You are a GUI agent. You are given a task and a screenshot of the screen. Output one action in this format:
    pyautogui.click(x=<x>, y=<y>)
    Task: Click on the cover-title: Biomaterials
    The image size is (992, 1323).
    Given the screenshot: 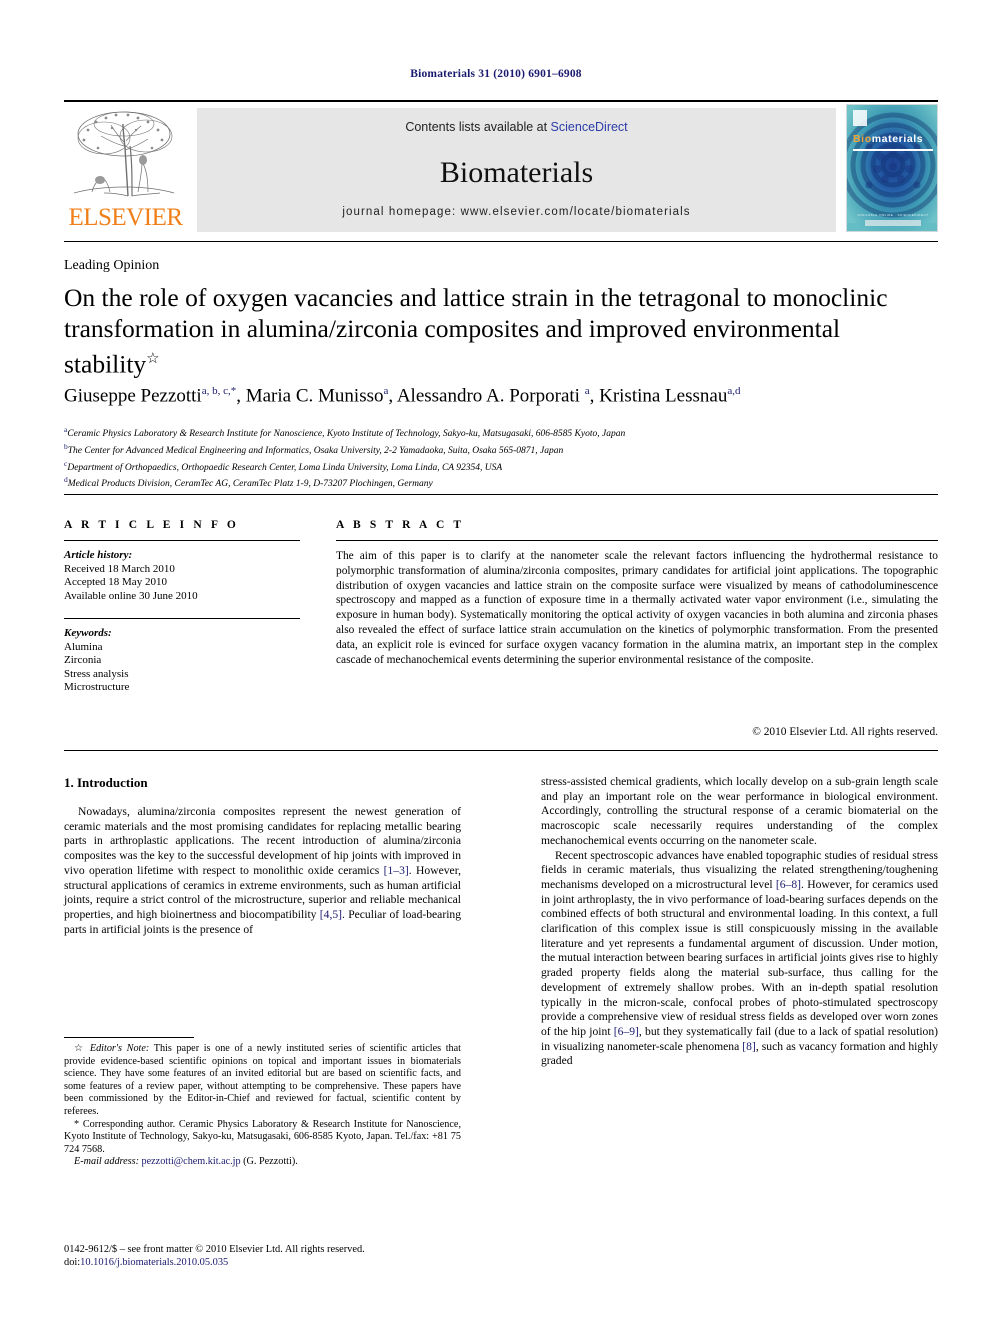 What is the action you would take?
    pyautogui.click(x=888, y=139)
    